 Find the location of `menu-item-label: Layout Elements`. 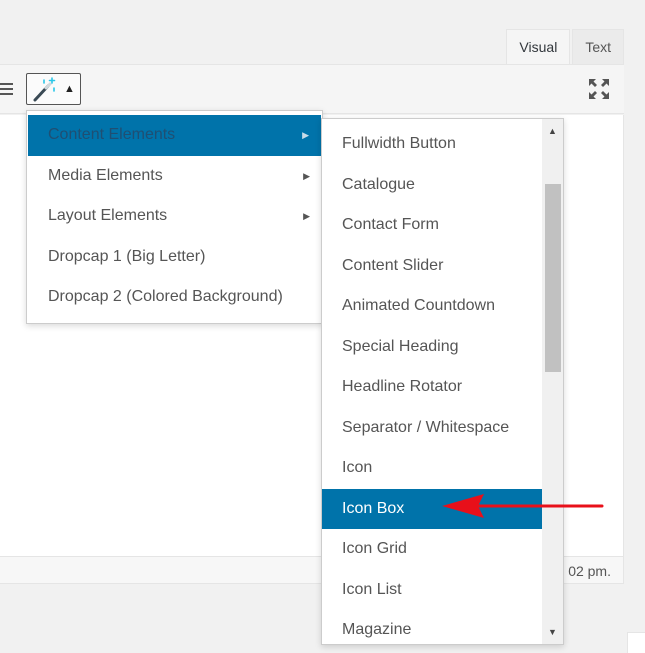

menu-item-label: Layout Elements is located at coordinates (108, 215).